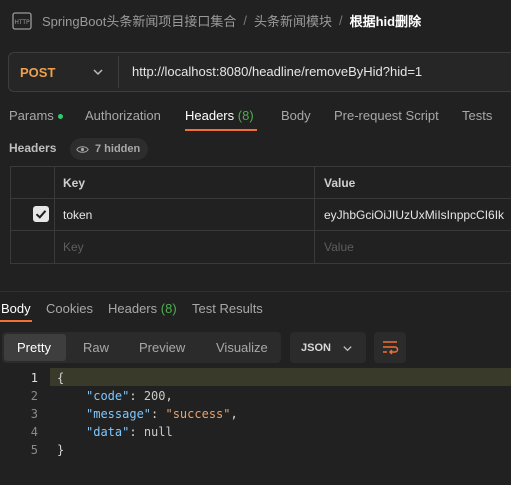  What do you see at coordinates (386, 115) in the screenshot?
I see `tab-prerequest-script: Pre-request Script` at bounding box center [386, 115].